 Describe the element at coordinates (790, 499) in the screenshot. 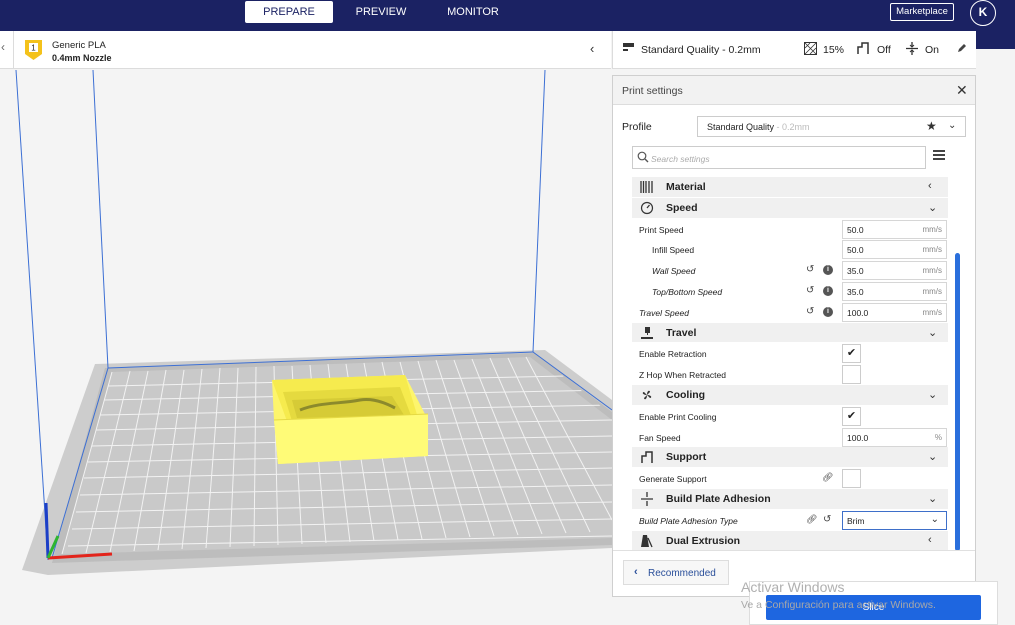

I see `category-build-plate-adhesion: Build Plate Adhesion ⌄` at that location.